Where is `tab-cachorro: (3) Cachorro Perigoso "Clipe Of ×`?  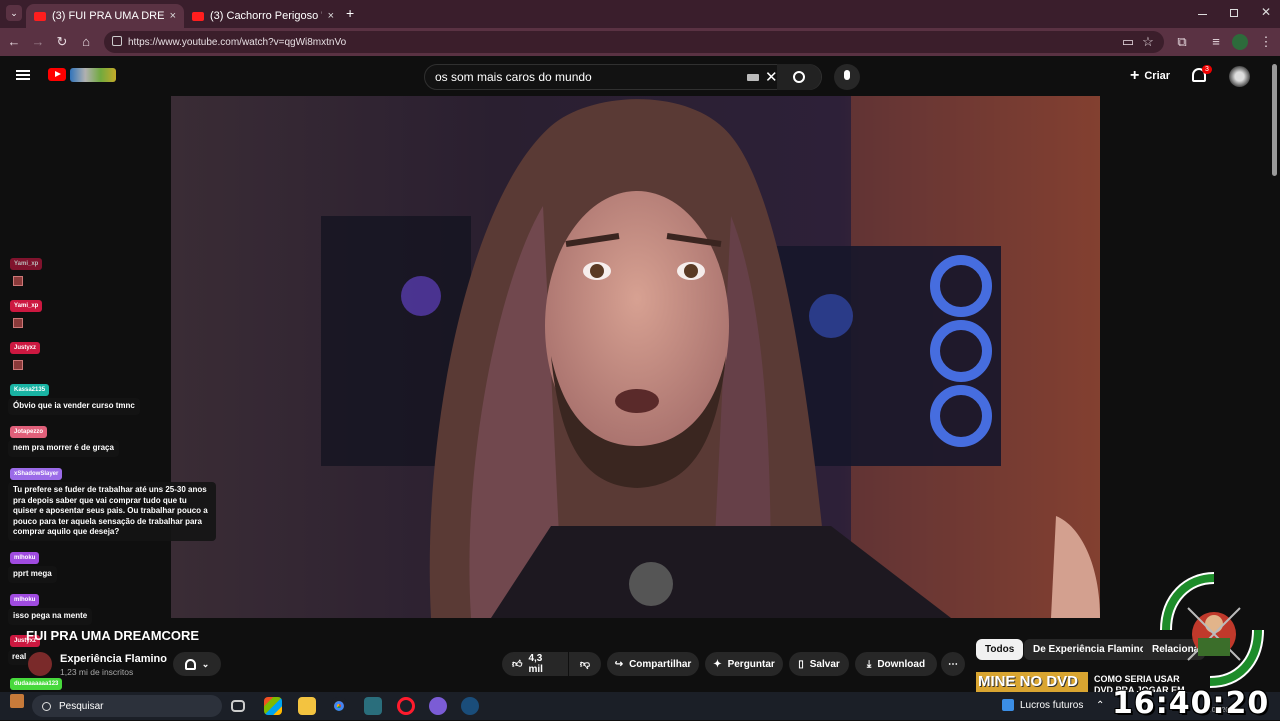
tab-cachorro: (3) Cachorro Perigoso "Clipe Of × is located at coordinates (263, 16).